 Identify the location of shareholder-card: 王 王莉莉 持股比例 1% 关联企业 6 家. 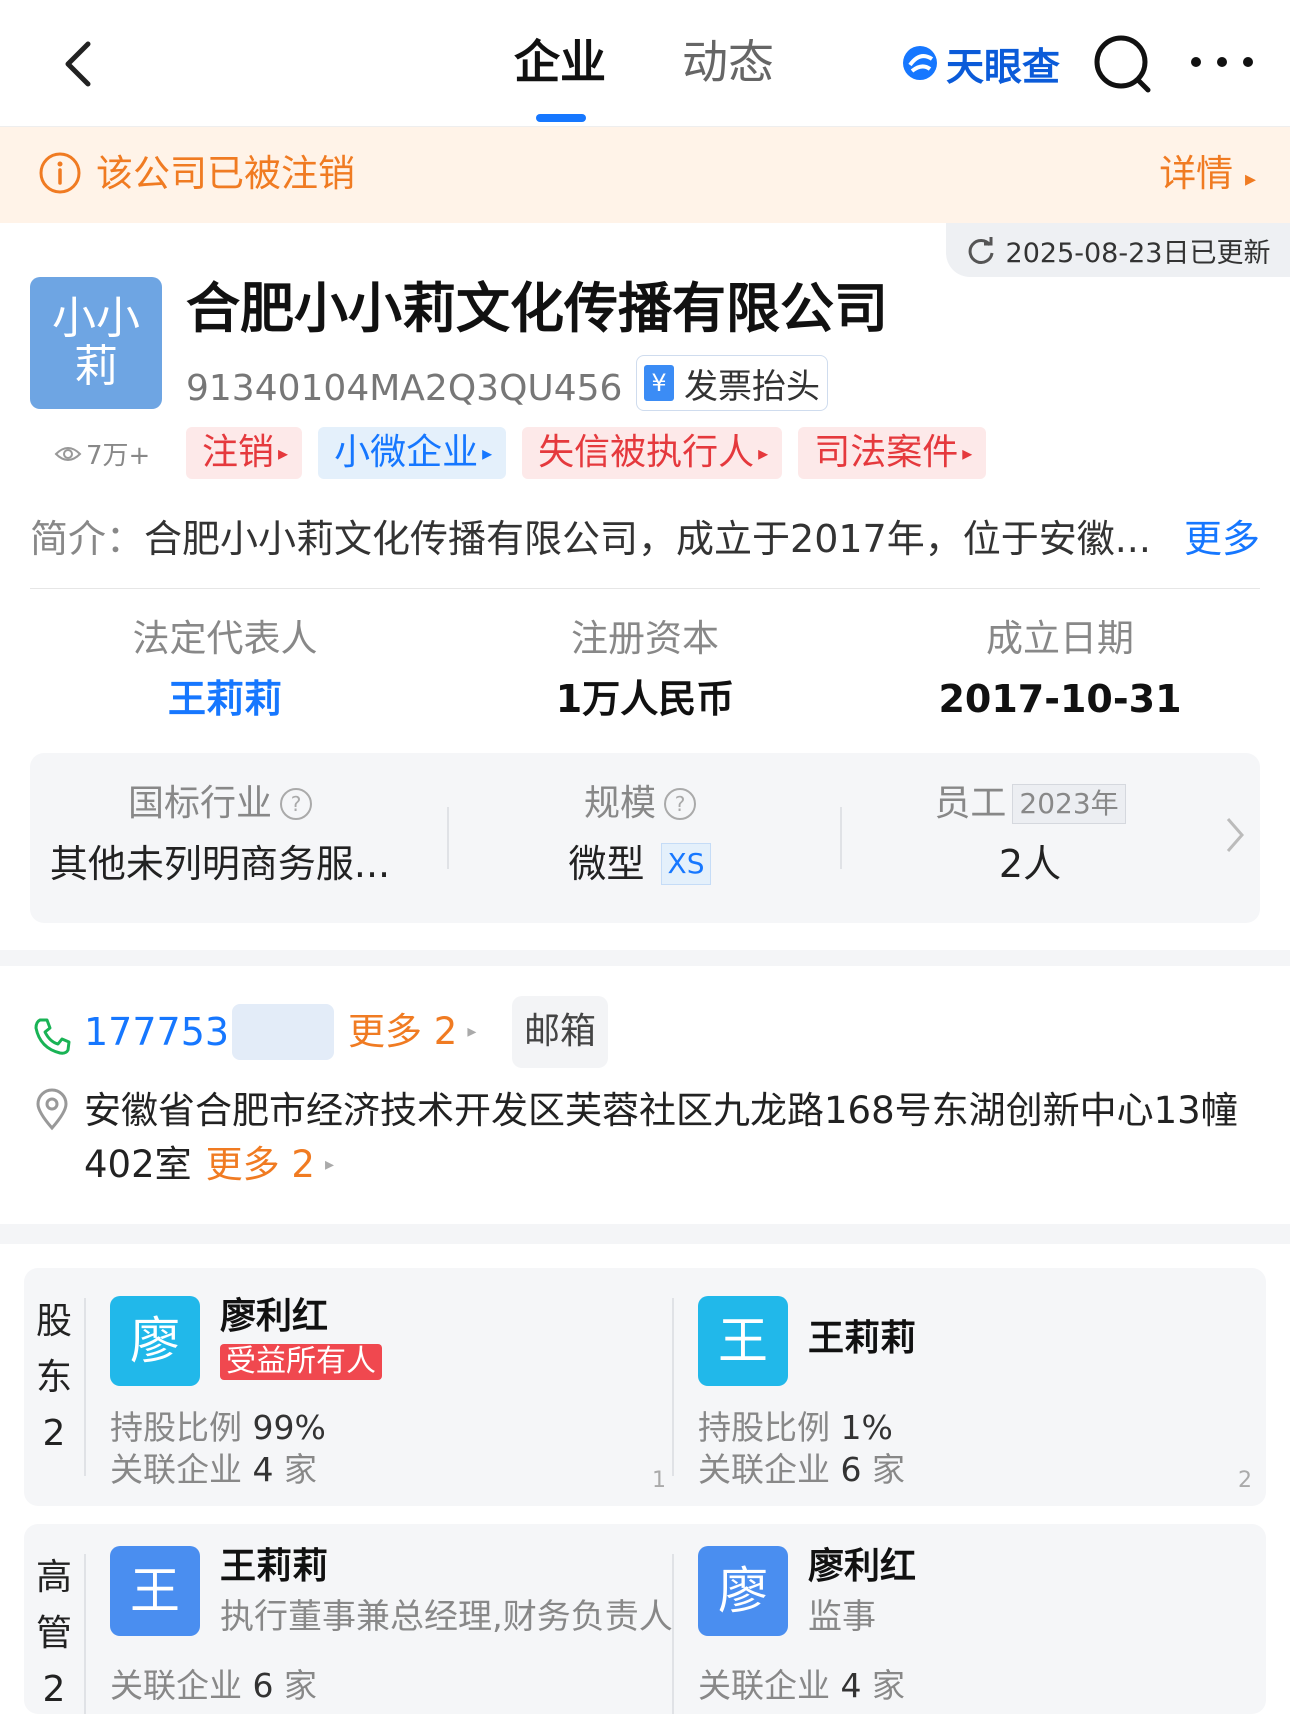
(978, 1392).